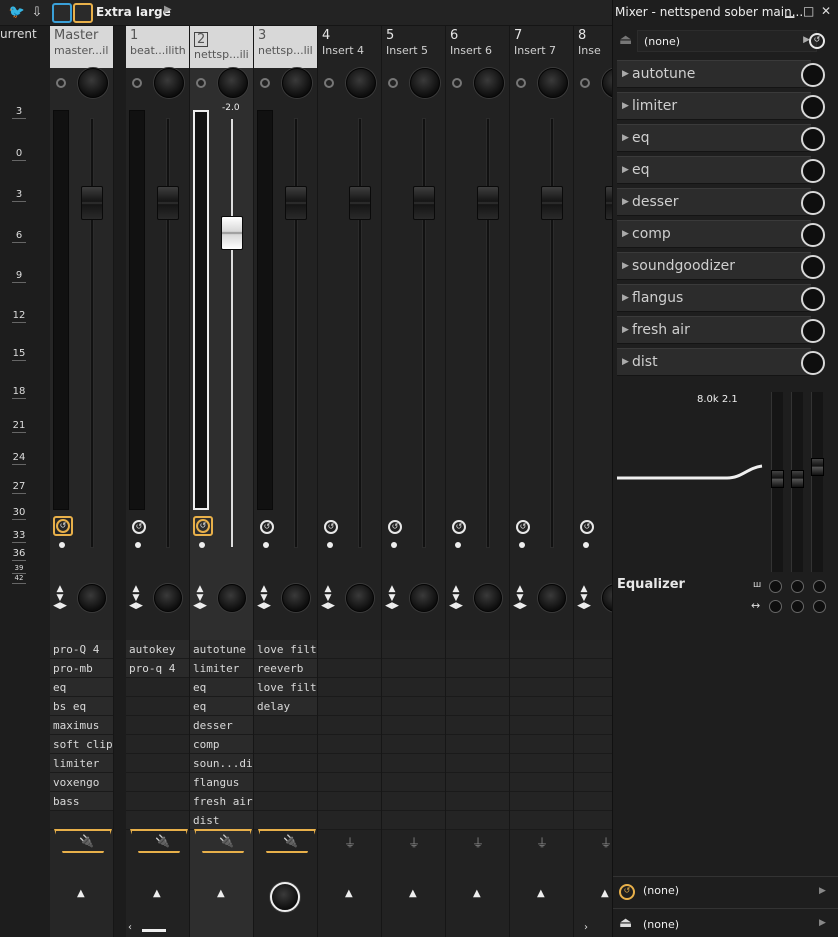 This screenshot has height=937, width=838. What do you see at coordinates (349, 47) in the screenshot?
I see `strip-header: 4 Insert 4` at bounding box center [349, 47].